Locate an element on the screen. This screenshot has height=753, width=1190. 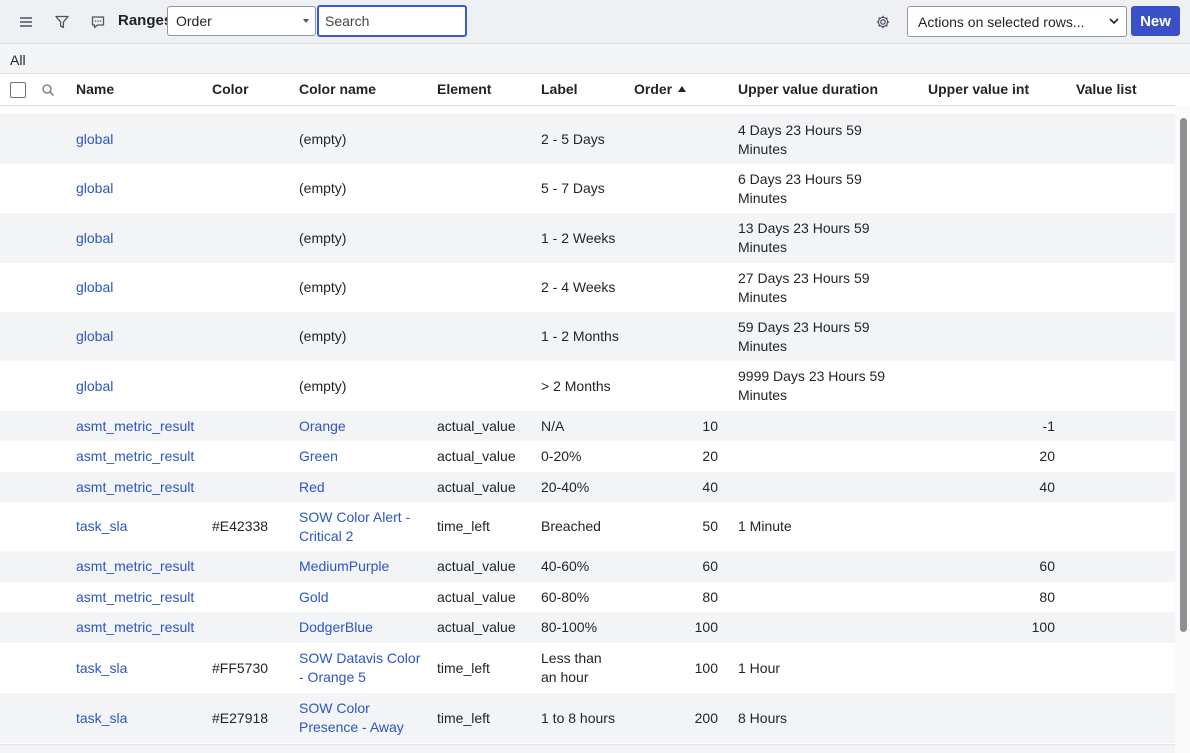
cell-color: #E42338 is located at coordinates (240, 526).